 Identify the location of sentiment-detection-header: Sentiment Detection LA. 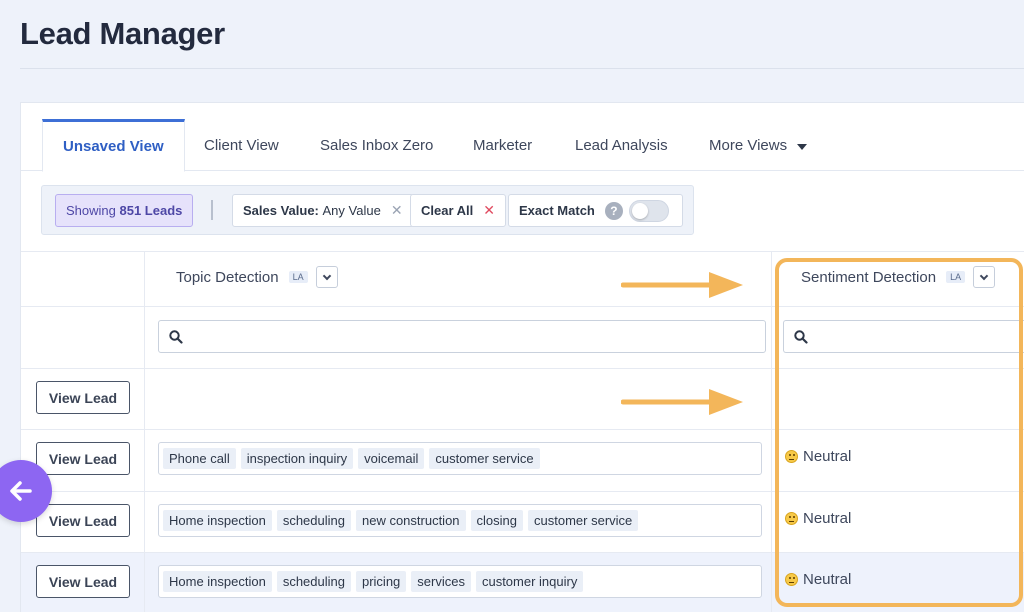
(898, 277).